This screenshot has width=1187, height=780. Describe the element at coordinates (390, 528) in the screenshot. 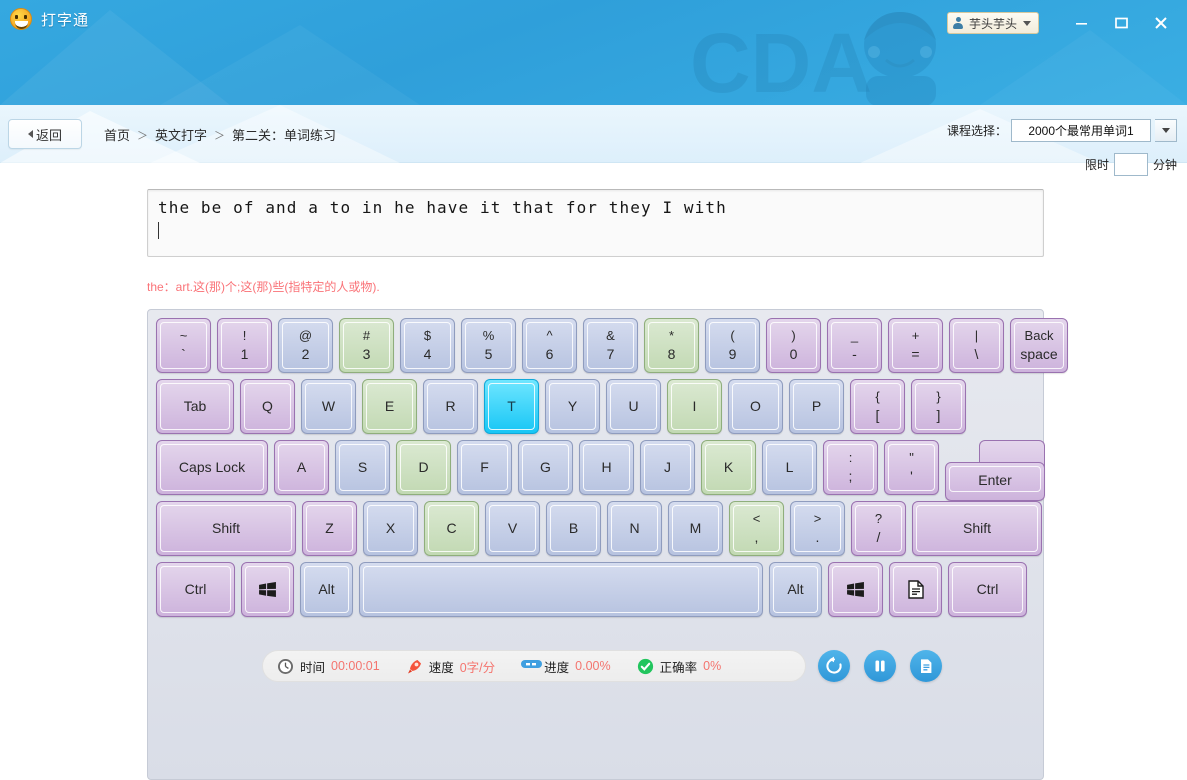

I see `key-x: X` at that location.